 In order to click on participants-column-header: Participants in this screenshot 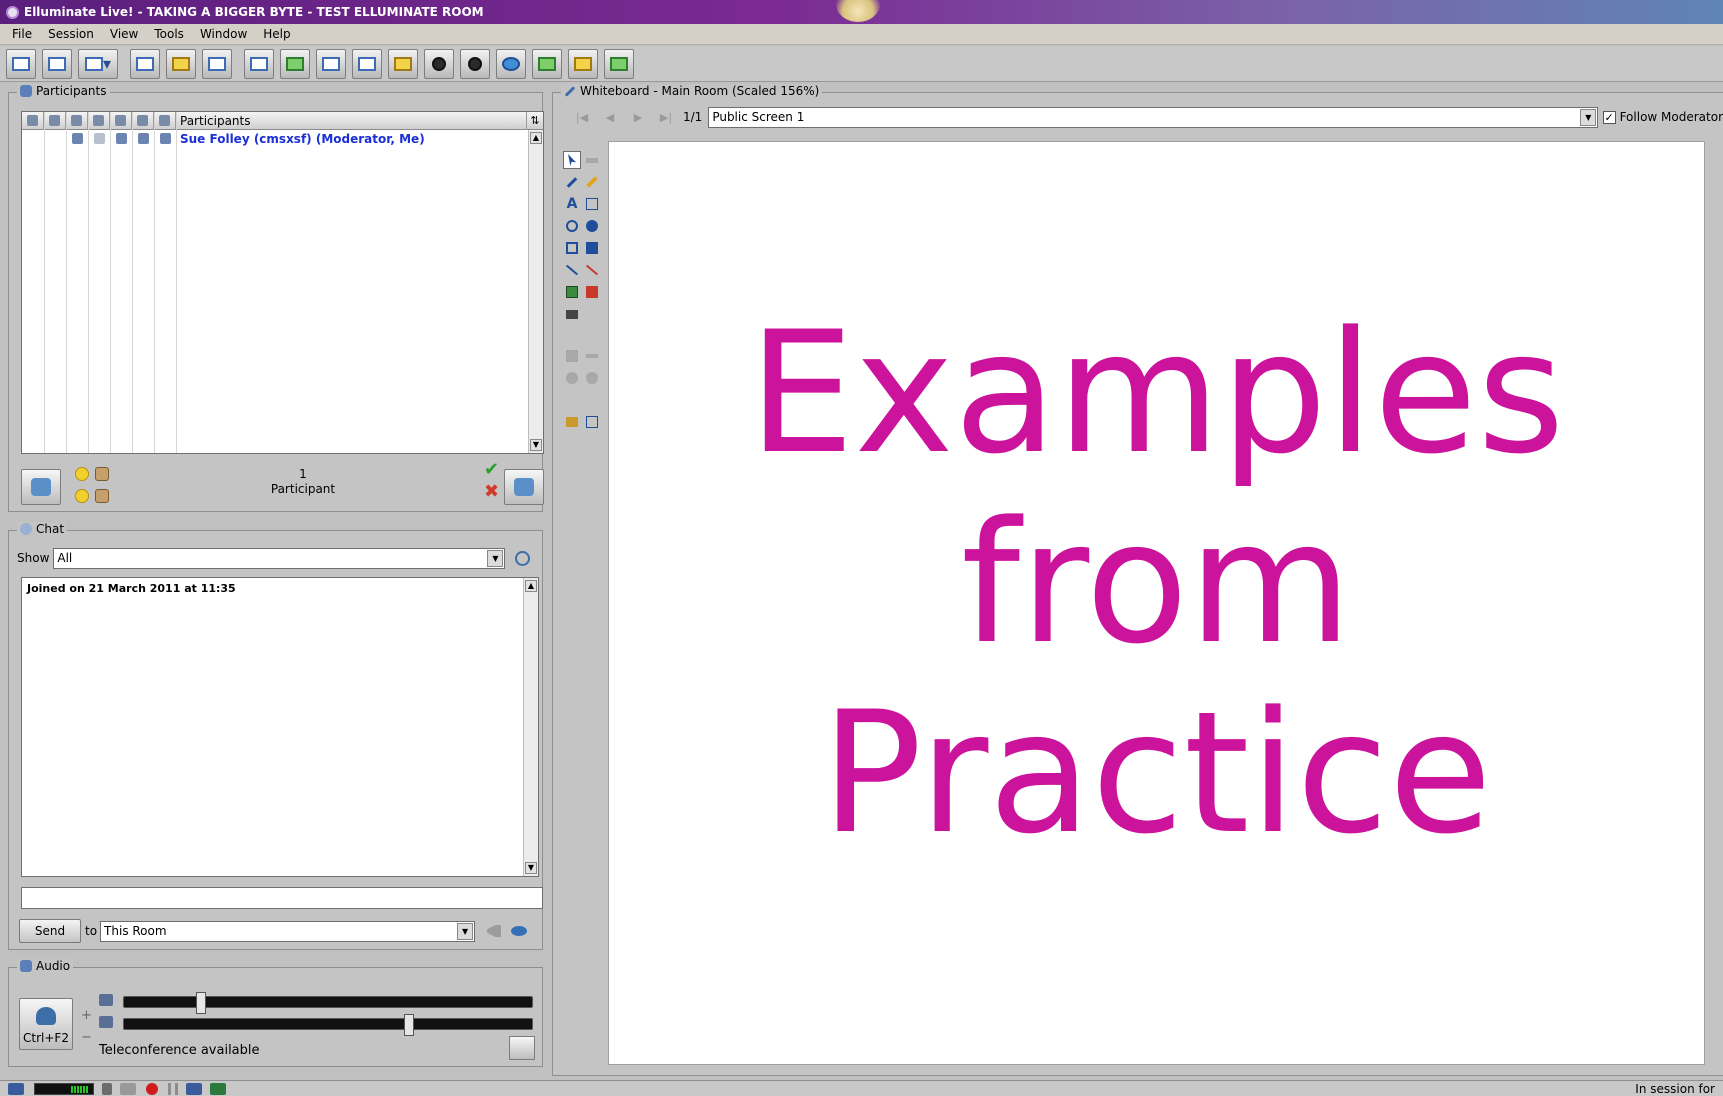, I will do `click(351, 120)`.